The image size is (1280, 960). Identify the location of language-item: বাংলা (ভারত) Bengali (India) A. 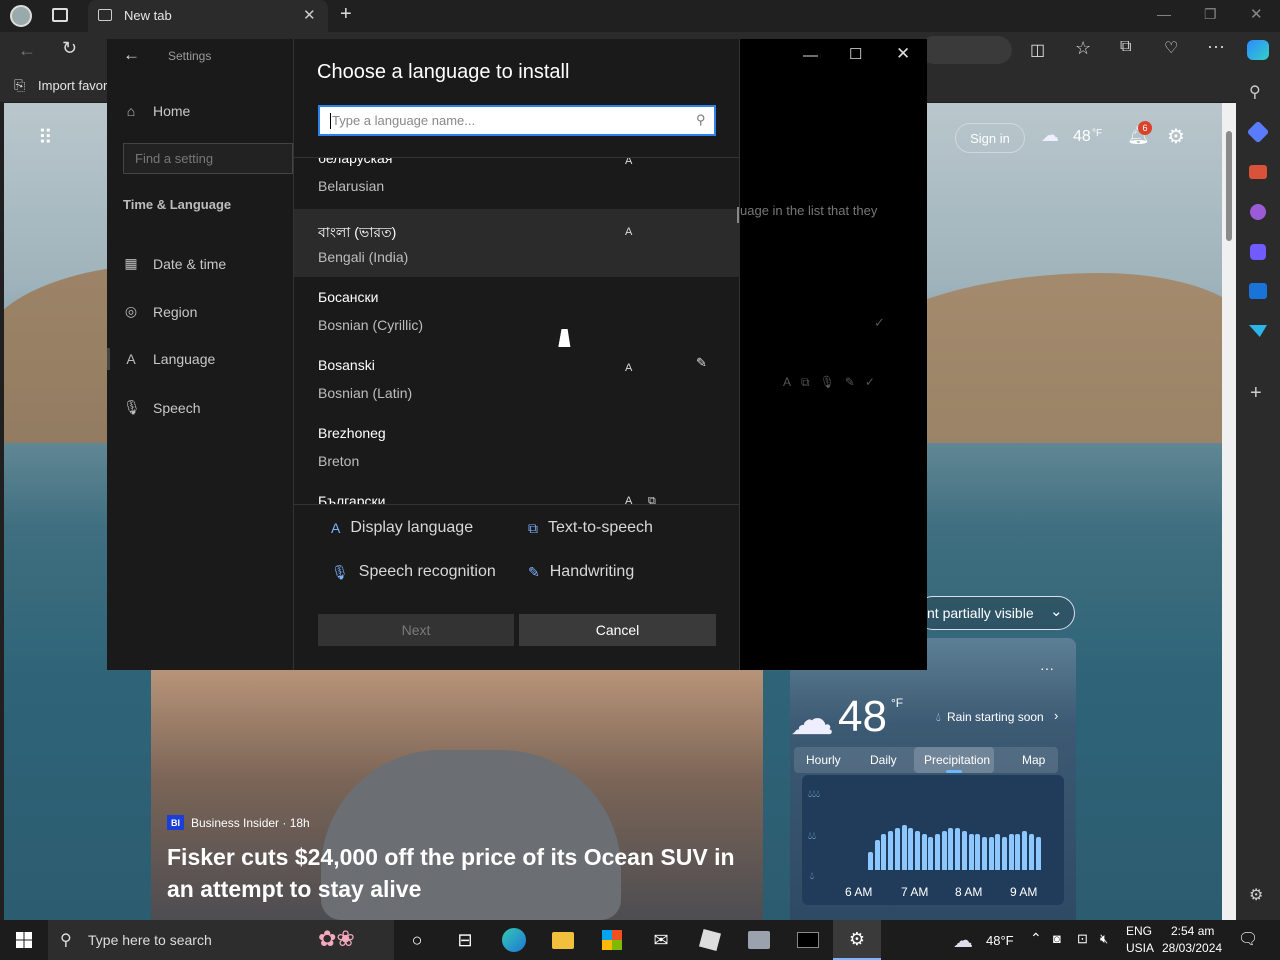
(517, 243).